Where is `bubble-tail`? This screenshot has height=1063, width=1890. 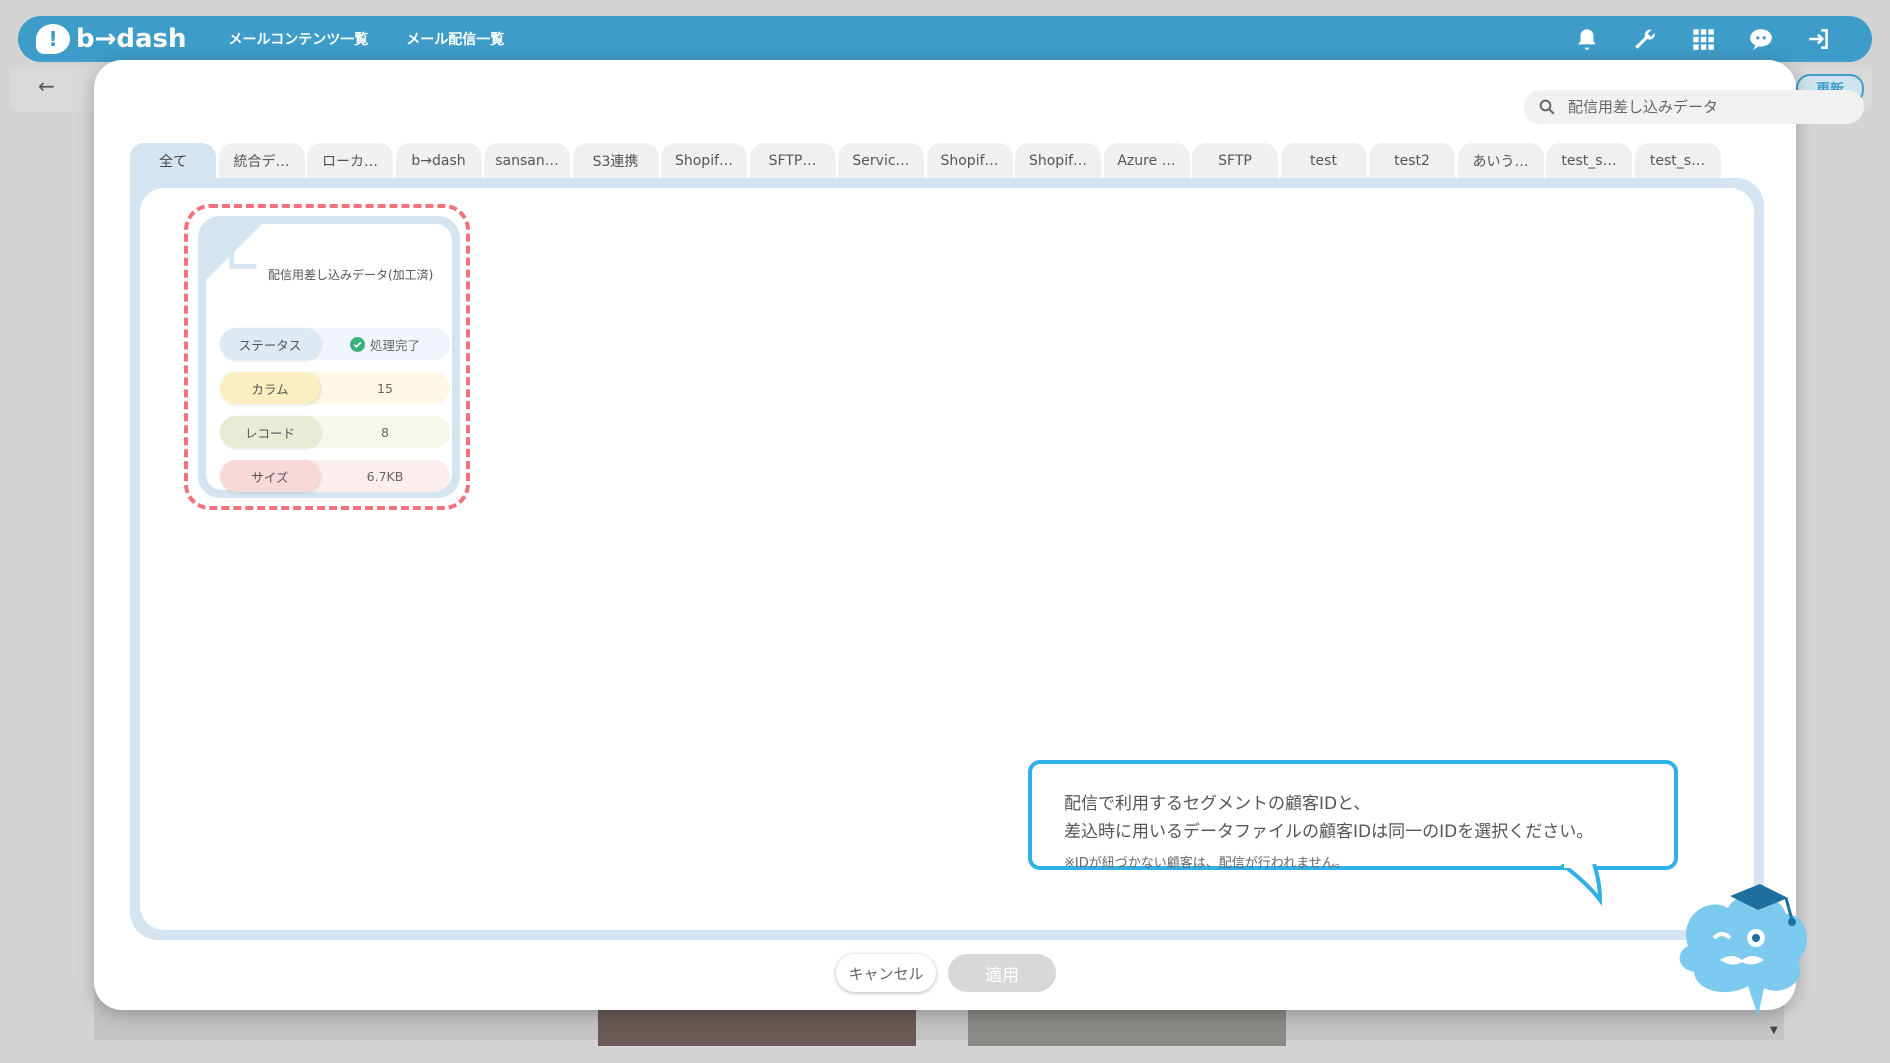
bubble-tail is located at coordinates (1581, 885).